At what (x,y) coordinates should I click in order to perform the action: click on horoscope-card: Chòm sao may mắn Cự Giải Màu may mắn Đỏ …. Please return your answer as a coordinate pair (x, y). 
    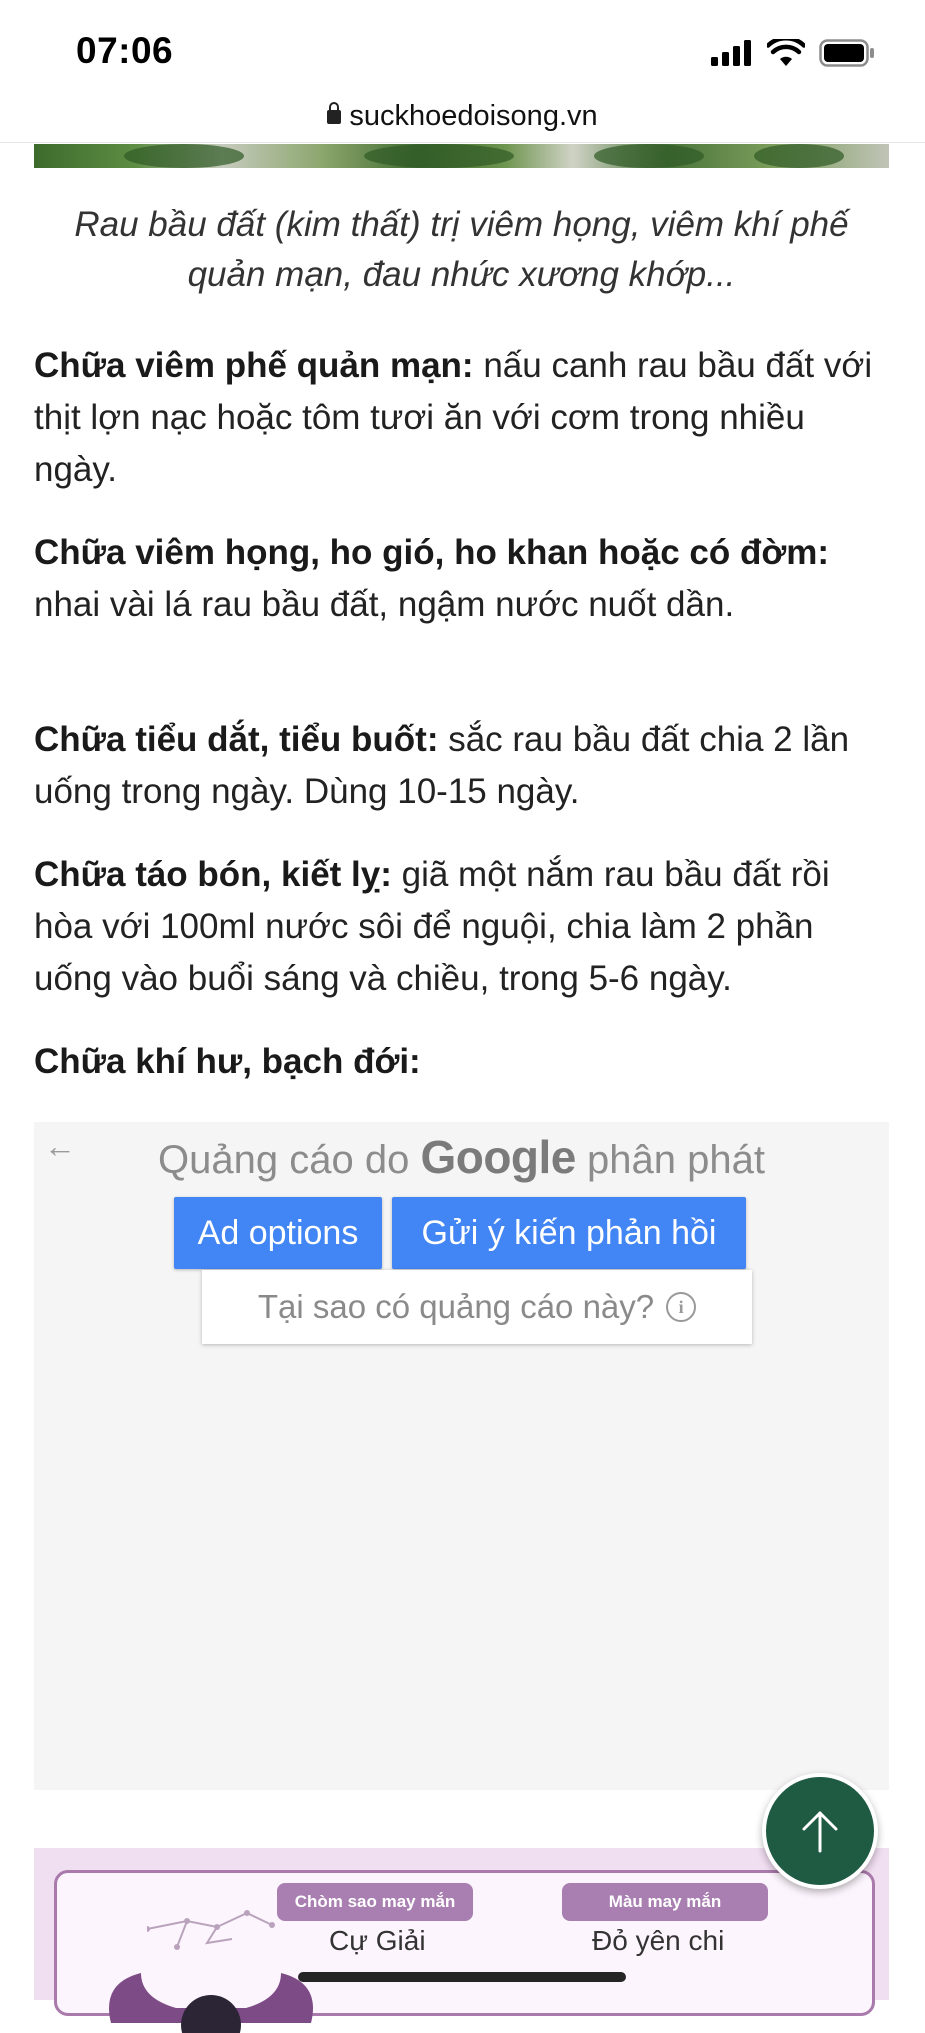
    Looking at the image, I should click on (464, 1951).